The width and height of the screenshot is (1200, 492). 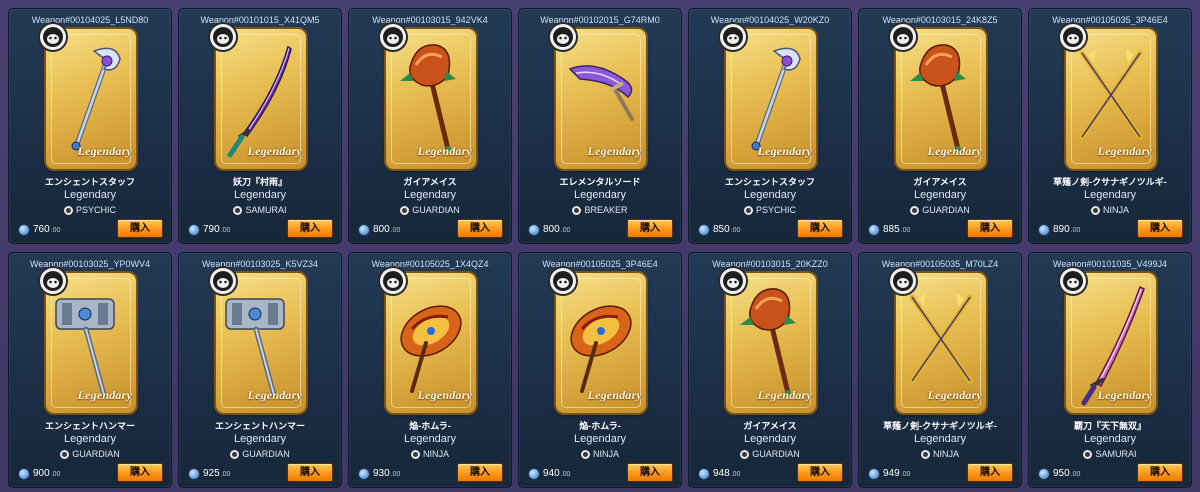 I want to click on price: 950.00, so click(x=1059, y=473).